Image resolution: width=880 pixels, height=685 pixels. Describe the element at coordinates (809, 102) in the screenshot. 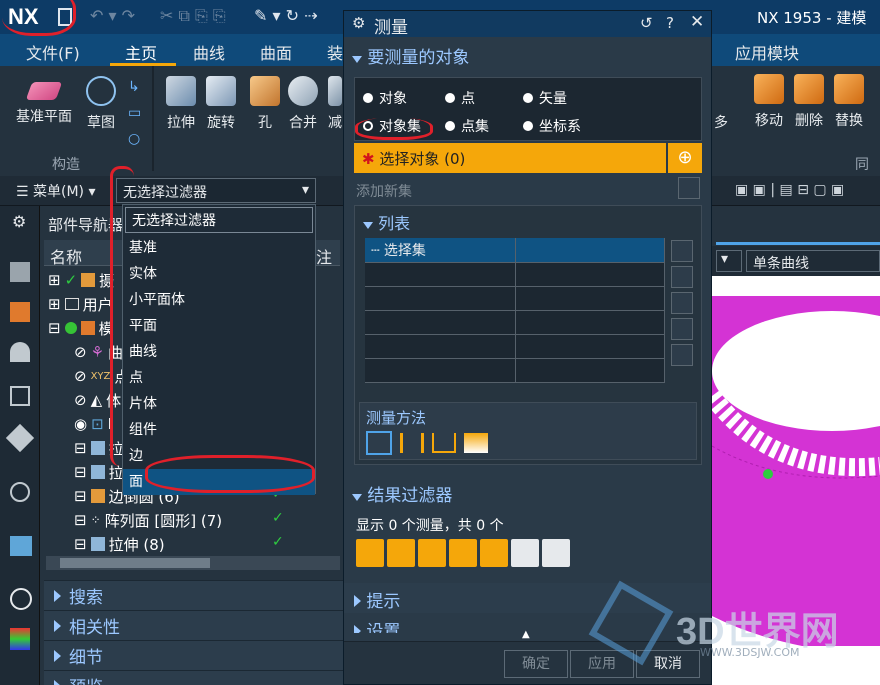

I see `delete-button: 删除` at that location.